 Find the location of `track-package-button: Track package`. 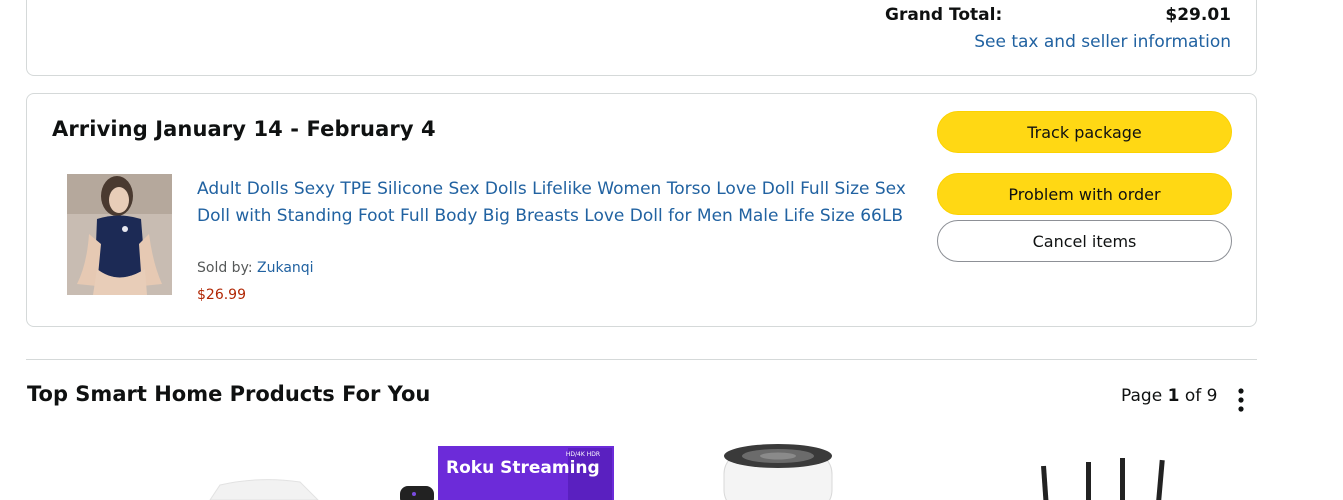

track-package-button: Track package is located at coordinates (1084, 132).